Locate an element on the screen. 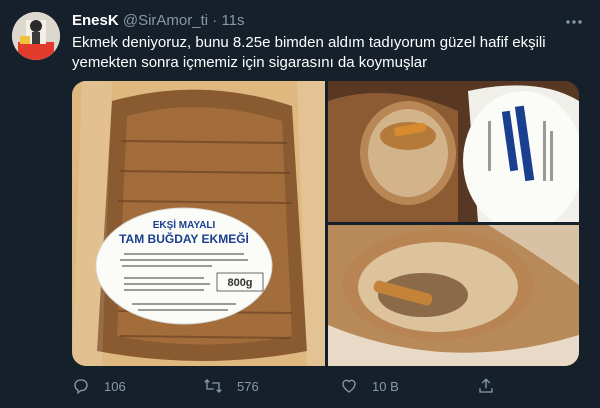 This screenshot has width=600, height=408. retweet-button: 576 is located at coordinates (231, 386).